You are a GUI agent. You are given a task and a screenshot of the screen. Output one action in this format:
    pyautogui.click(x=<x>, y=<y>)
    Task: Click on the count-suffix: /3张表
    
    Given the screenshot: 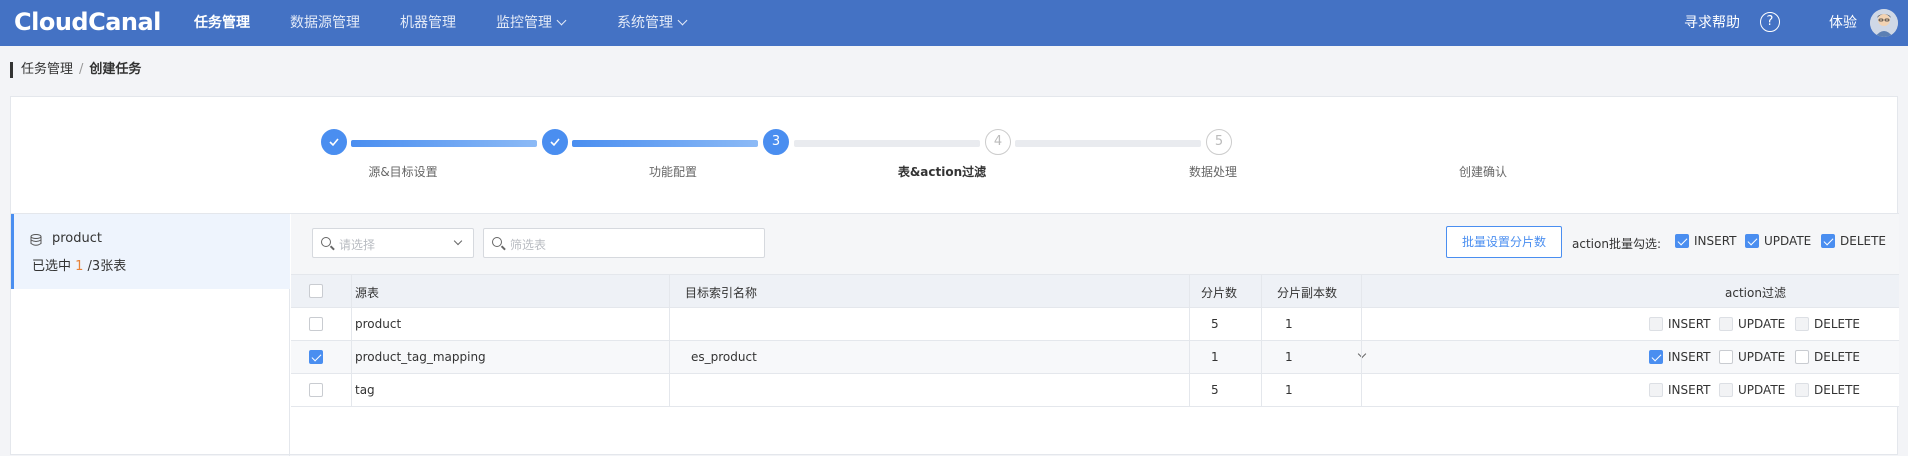 What is the action you would take?
    pyautogui.click(x=105, y=266)
    